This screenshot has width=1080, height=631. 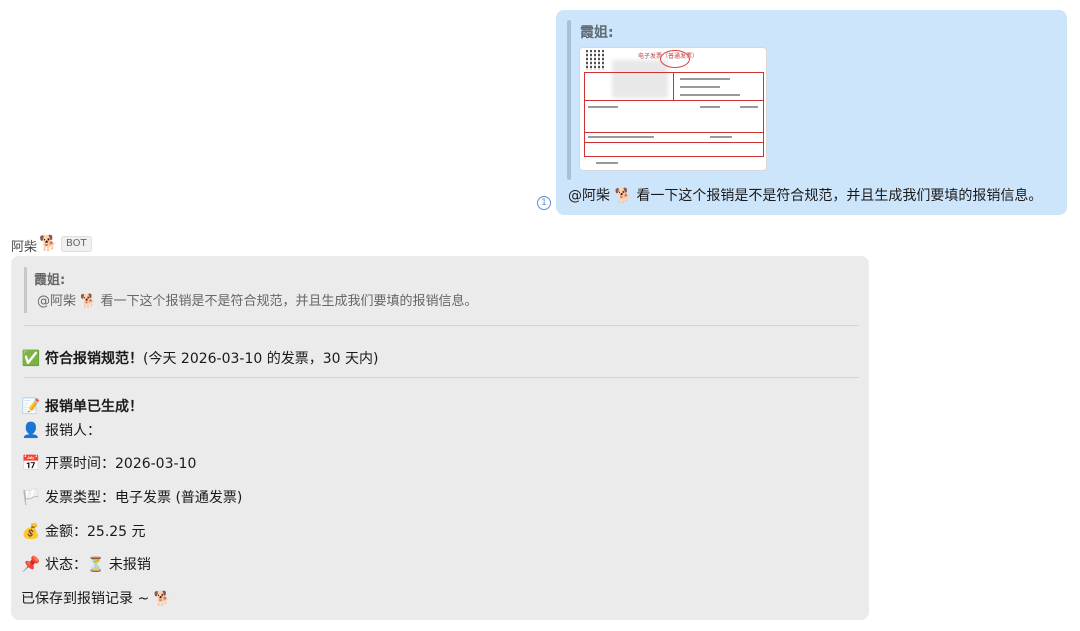 I want to click on field-label: 发票类型：, so click(x=80, y=498).